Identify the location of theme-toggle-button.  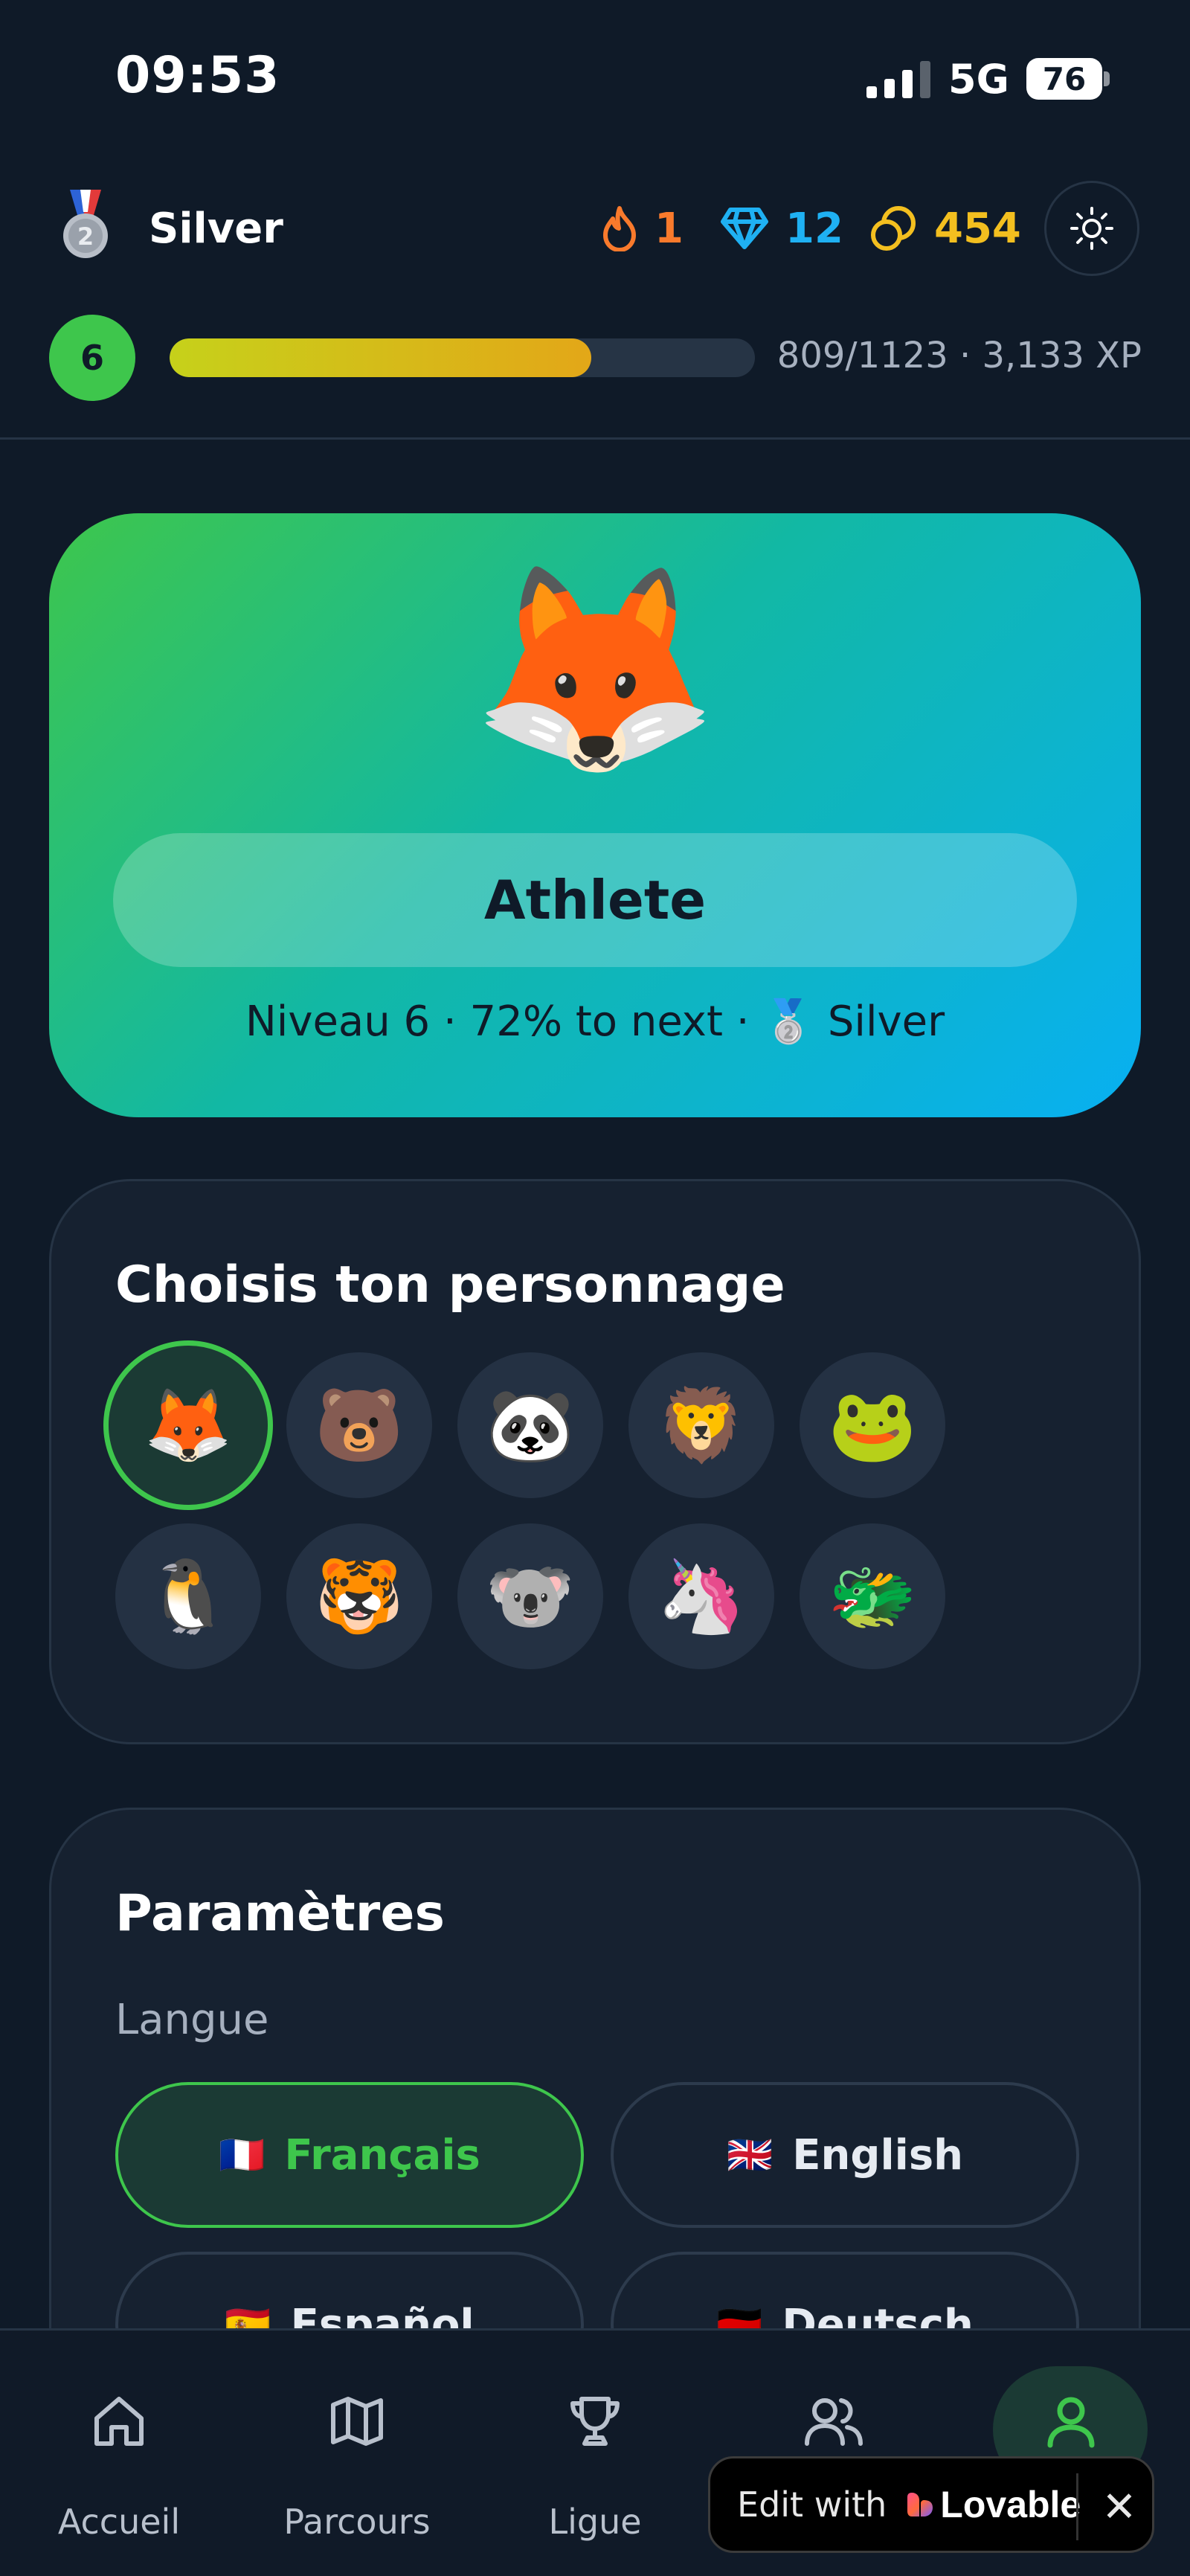
(1091, 228).